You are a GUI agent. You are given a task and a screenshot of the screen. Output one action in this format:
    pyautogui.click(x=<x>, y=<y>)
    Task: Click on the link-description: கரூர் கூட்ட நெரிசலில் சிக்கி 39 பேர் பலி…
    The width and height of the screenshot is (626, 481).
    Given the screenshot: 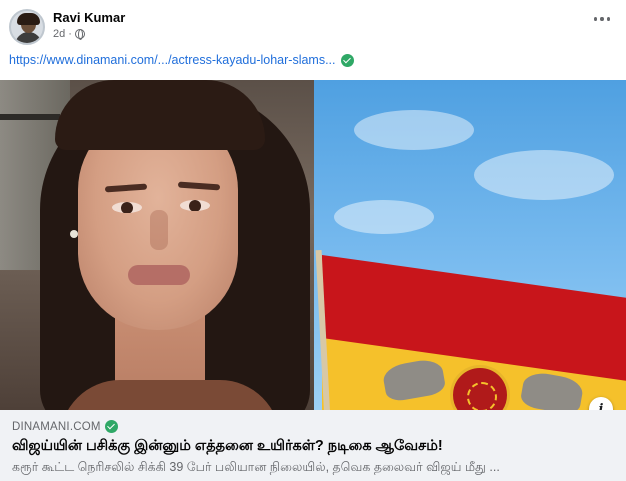 What is the action you would take?
    pyautogui.click(x=256, y=467)
    